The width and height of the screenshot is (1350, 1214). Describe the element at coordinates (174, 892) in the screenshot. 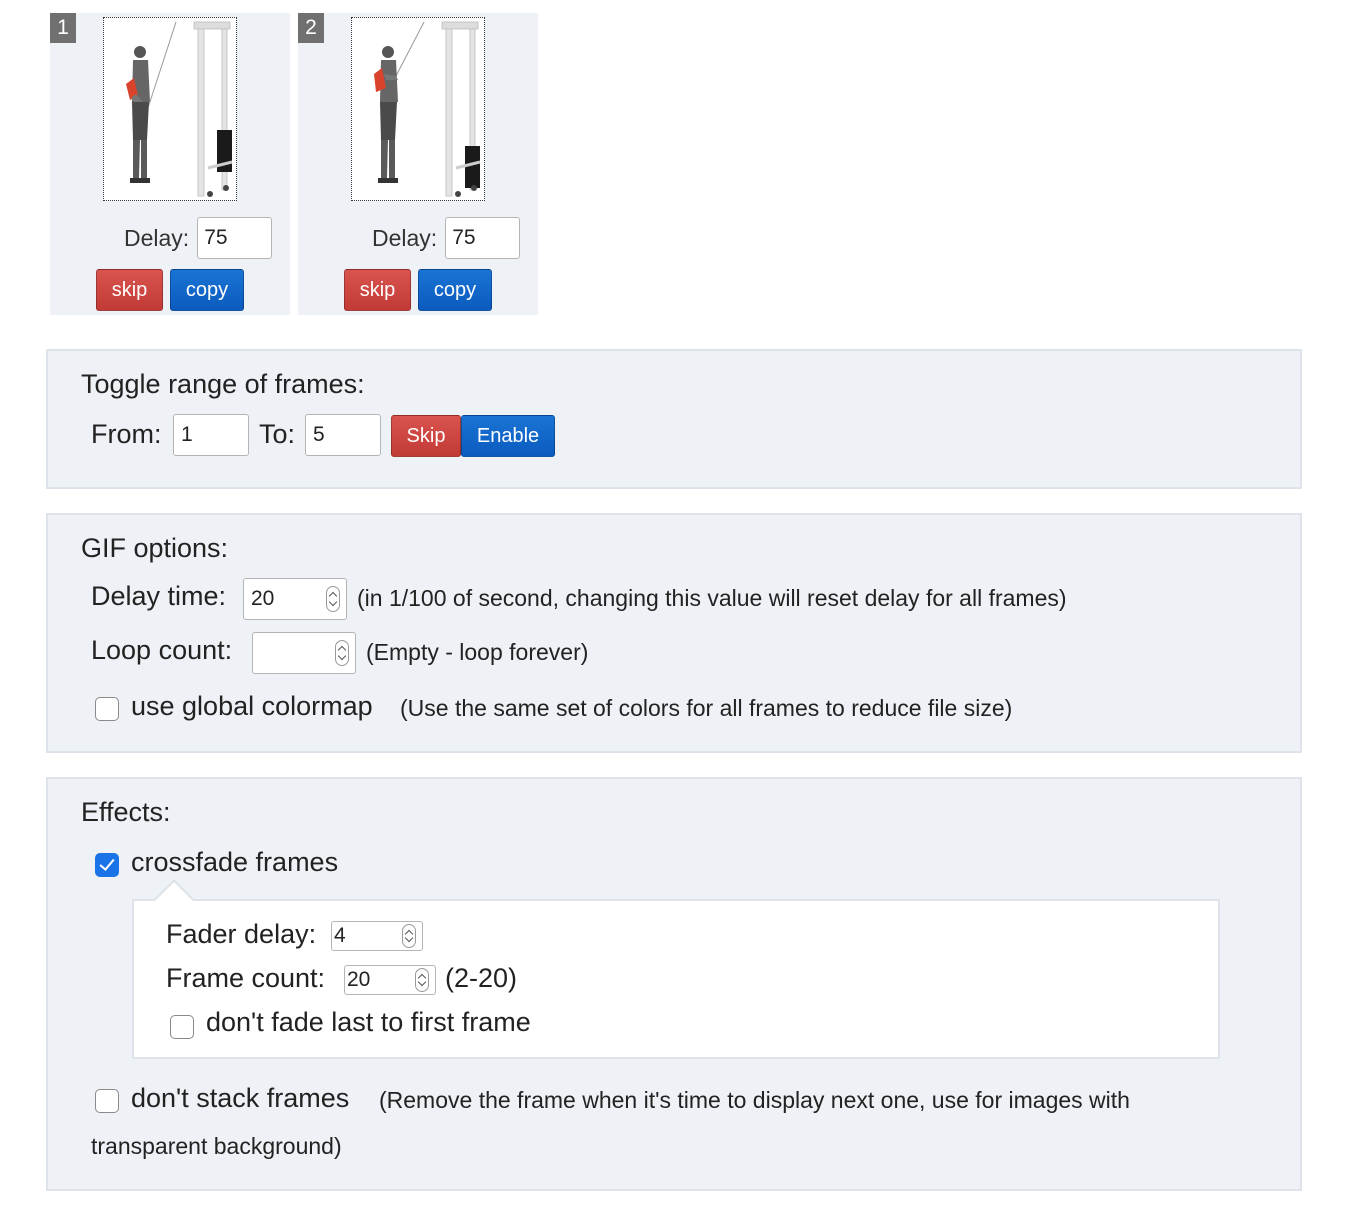

I see `caret-inner` at that location.